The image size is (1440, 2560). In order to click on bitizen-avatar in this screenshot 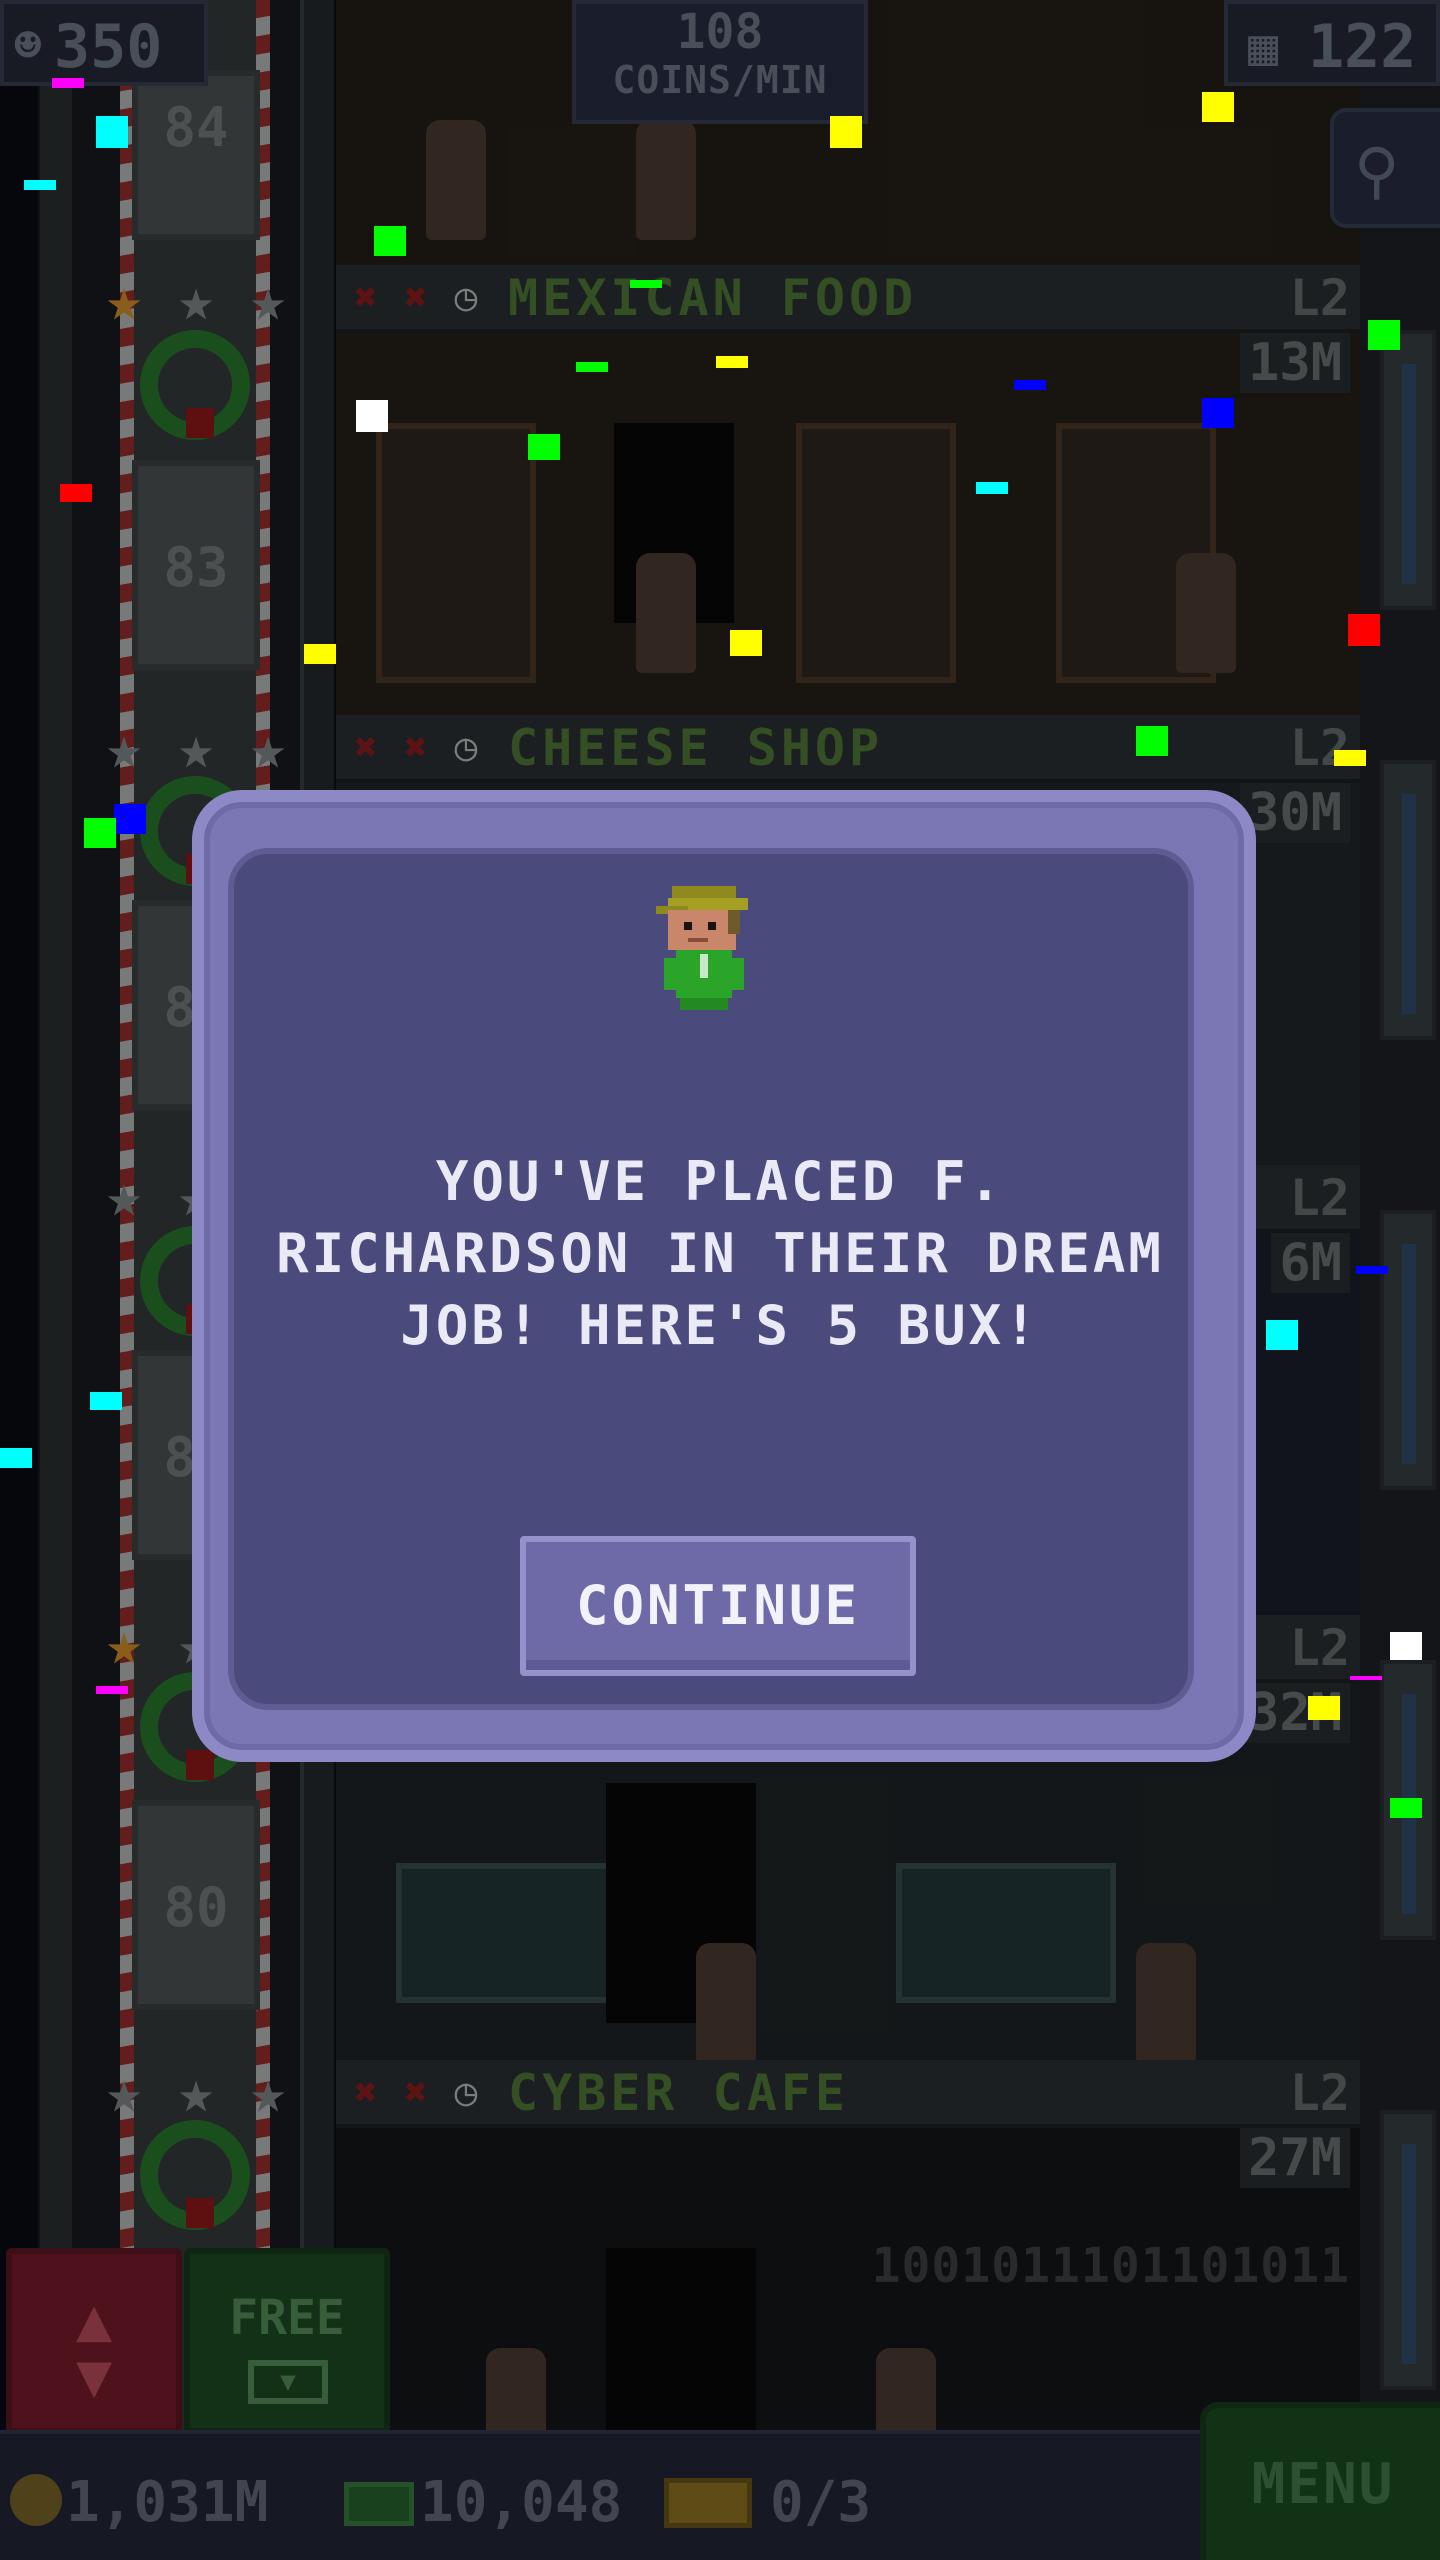, I will do `click(702, 948)`.